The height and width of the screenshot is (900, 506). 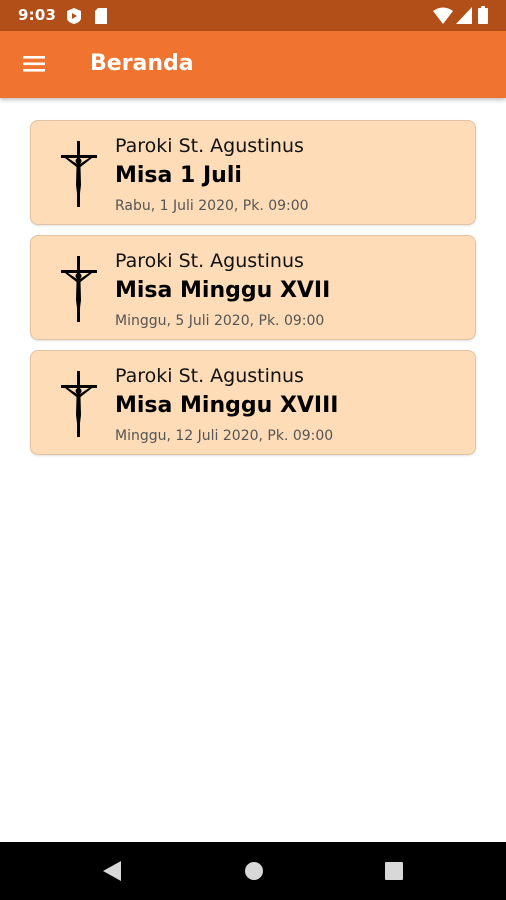 I want to click on mass-datetime: Minggu, 12 Juli 2020, Pk. 09:00, so click(x=224, y=436).